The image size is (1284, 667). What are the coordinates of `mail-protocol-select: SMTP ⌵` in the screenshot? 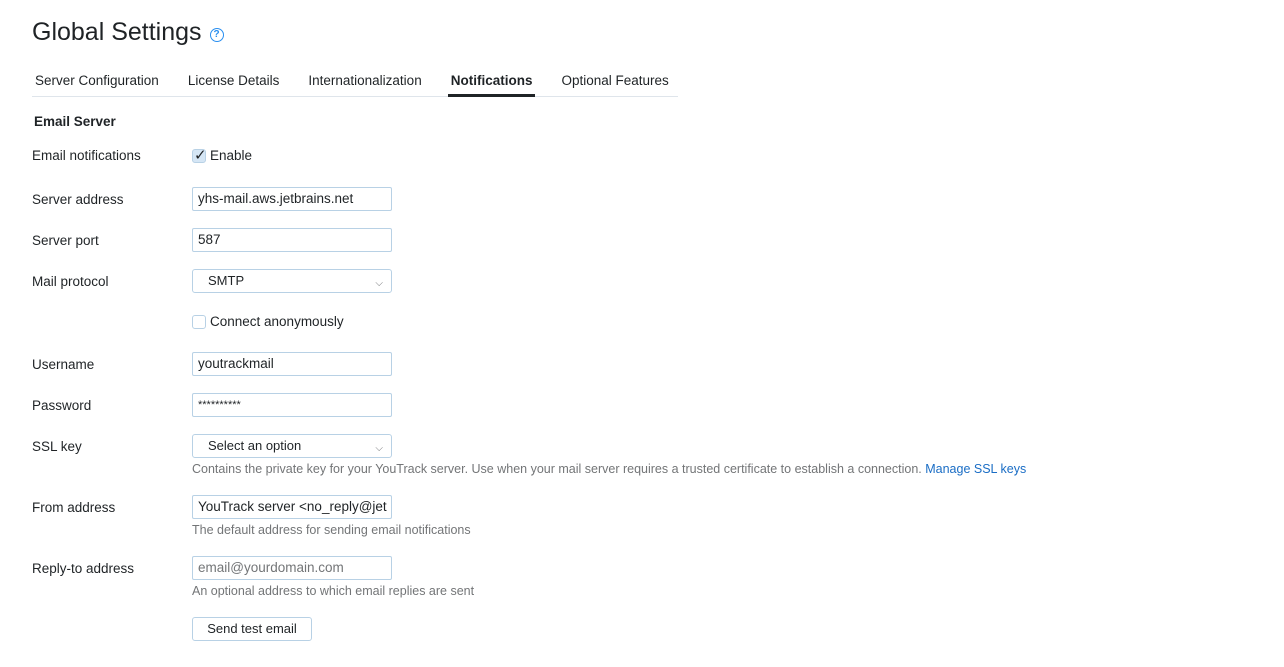 It's located at (292, 281).